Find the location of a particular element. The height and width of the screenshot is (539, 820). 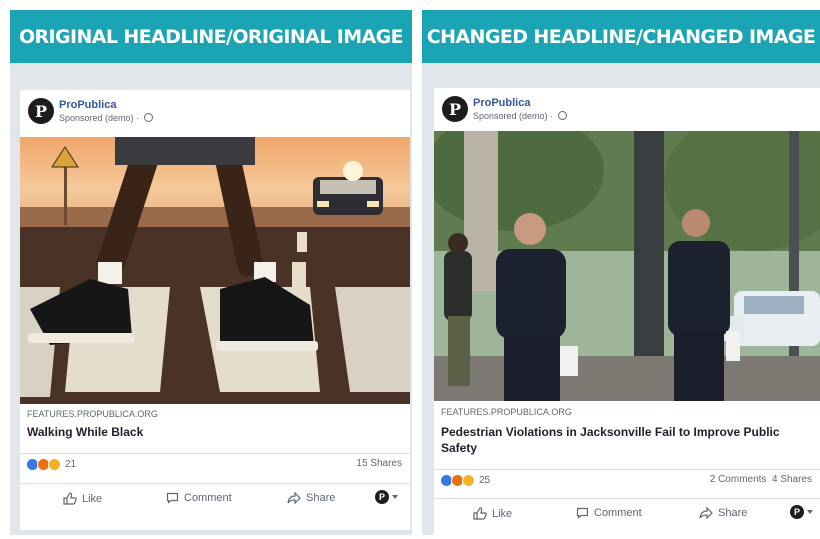

engagement-row: 25 2 Comments 4 Shares is located at coordinates (627, 478).